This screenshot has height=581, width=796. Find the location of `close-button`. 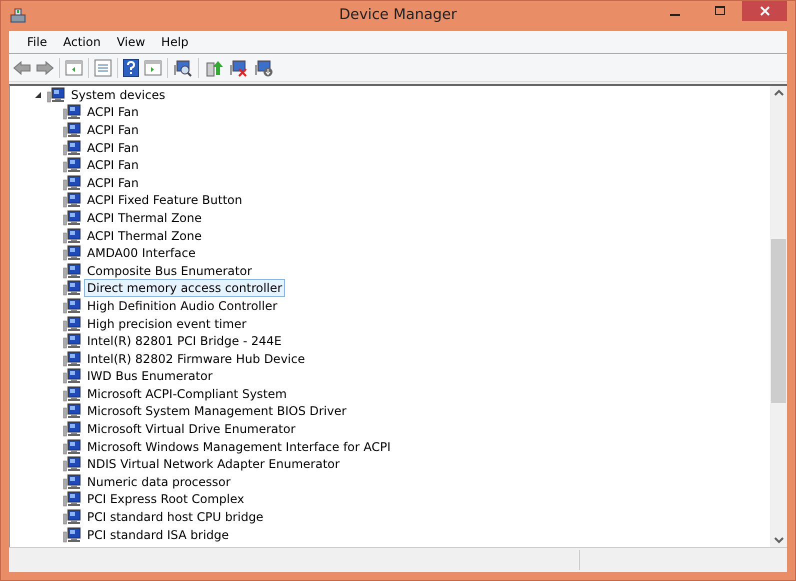

close-button is located at coordinates (764, 11).